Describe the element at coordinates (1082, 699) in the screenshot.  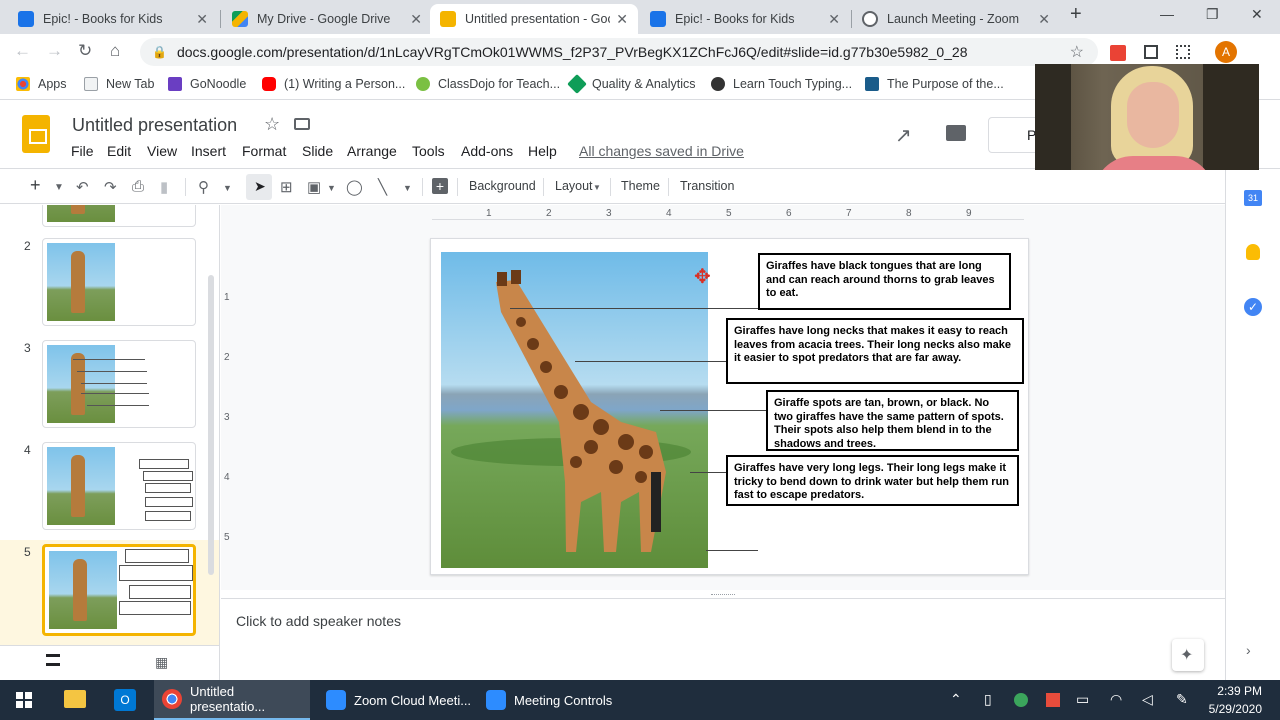
I see `device-icon: ▭` at that location.